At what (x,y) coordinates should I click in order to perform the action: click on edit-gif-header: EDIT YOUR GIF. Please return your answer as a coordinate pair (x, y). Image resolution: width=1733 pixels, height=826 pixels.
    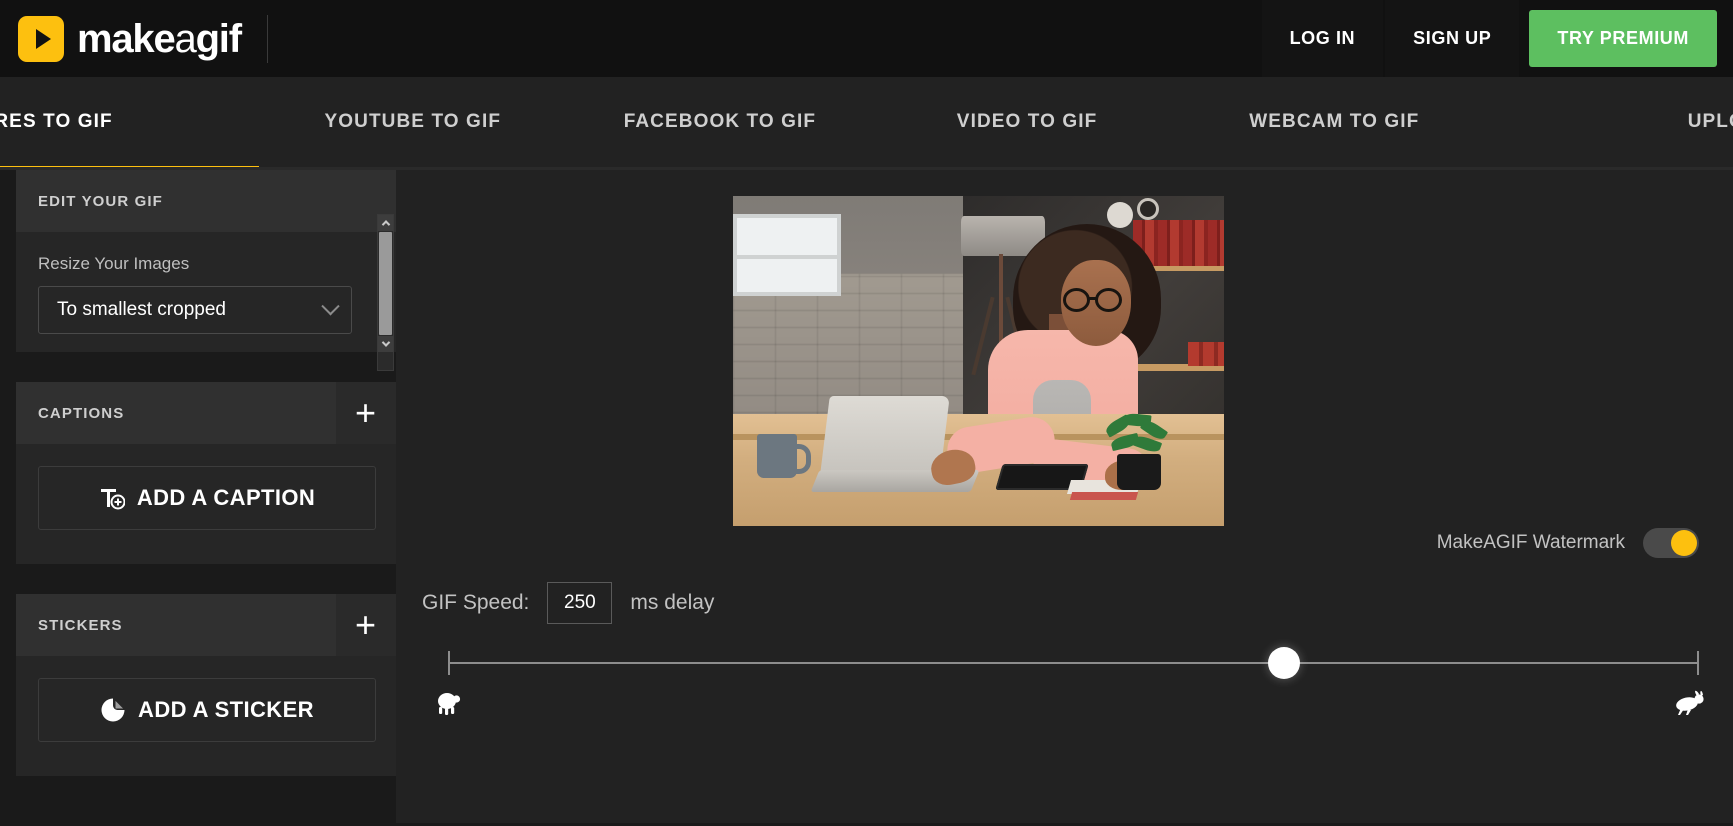
    Looking at the image, I should click on (206, 201).